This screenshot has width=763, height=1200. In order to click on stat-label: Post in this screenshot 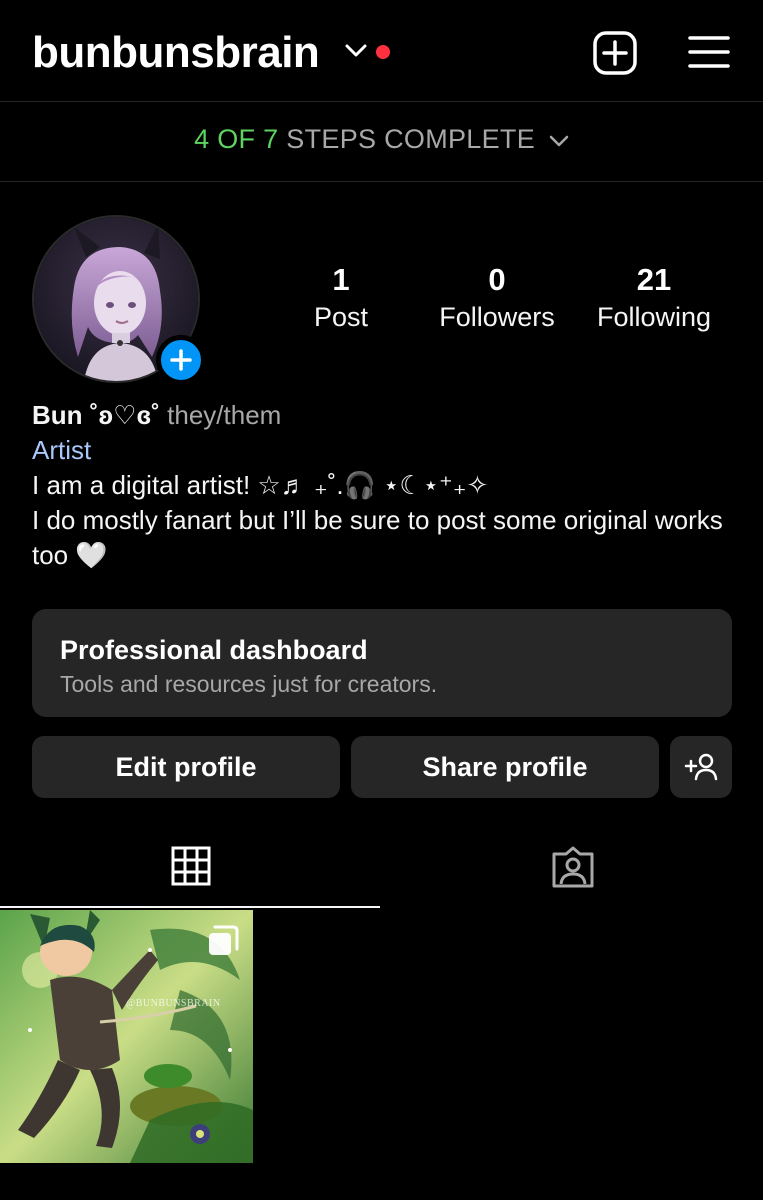, I will do `click(341, 317)`.